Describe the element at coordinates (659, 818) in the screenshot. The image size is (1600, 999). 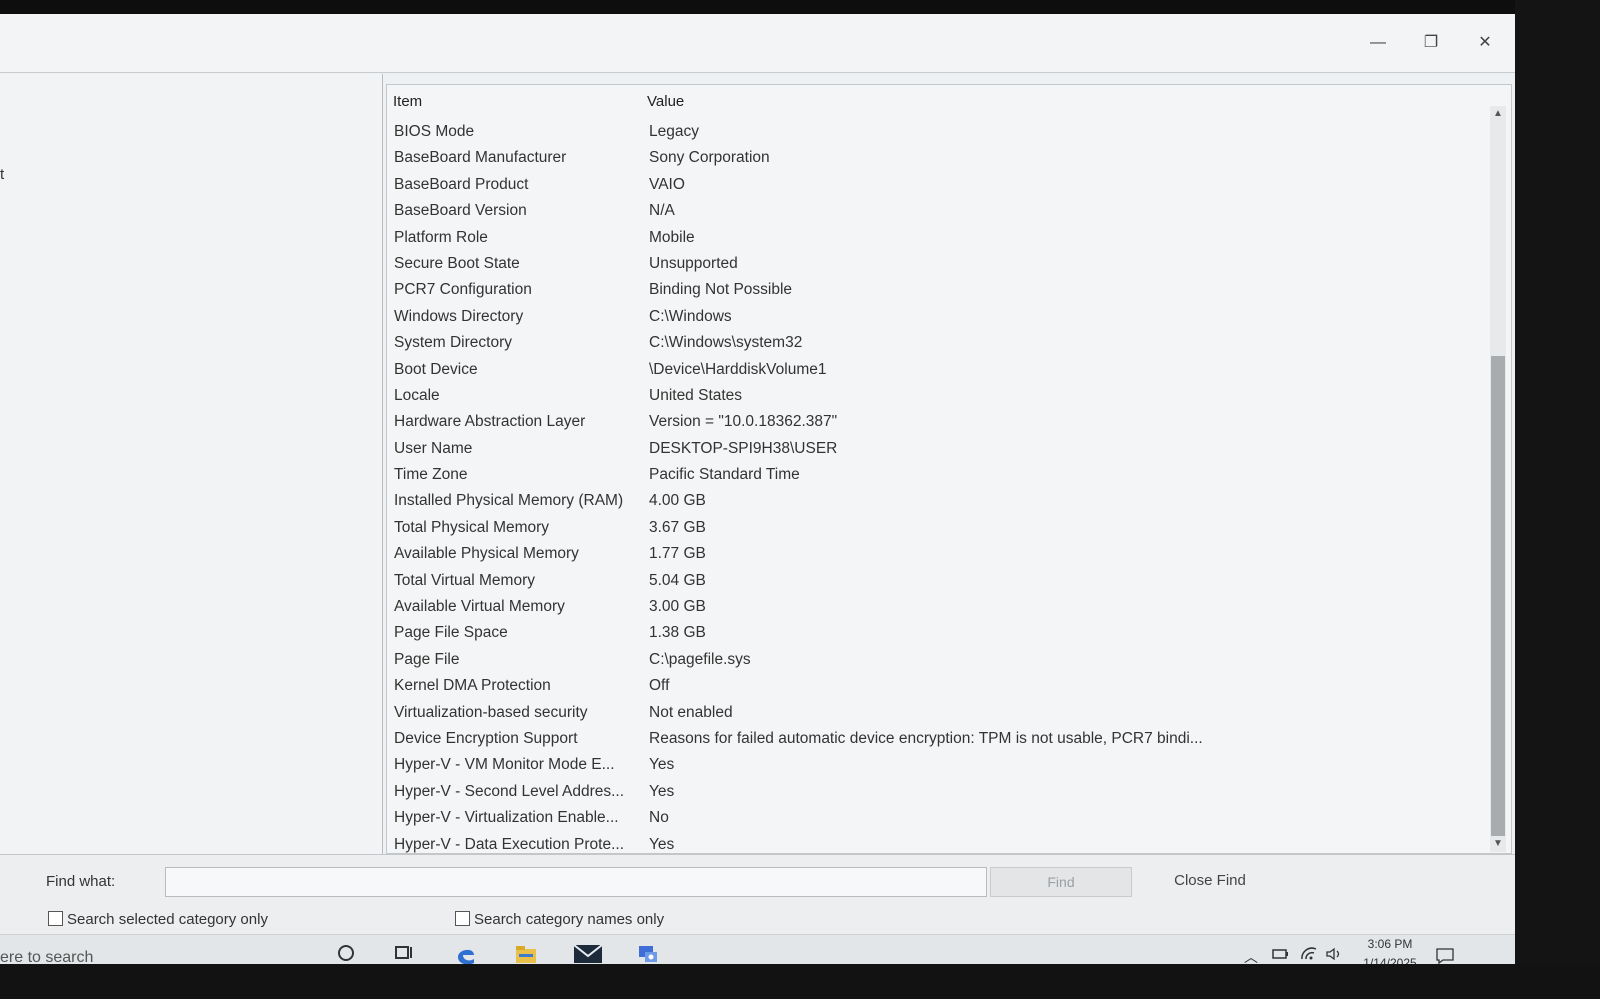
I see `row-value-cell: No` at that location.